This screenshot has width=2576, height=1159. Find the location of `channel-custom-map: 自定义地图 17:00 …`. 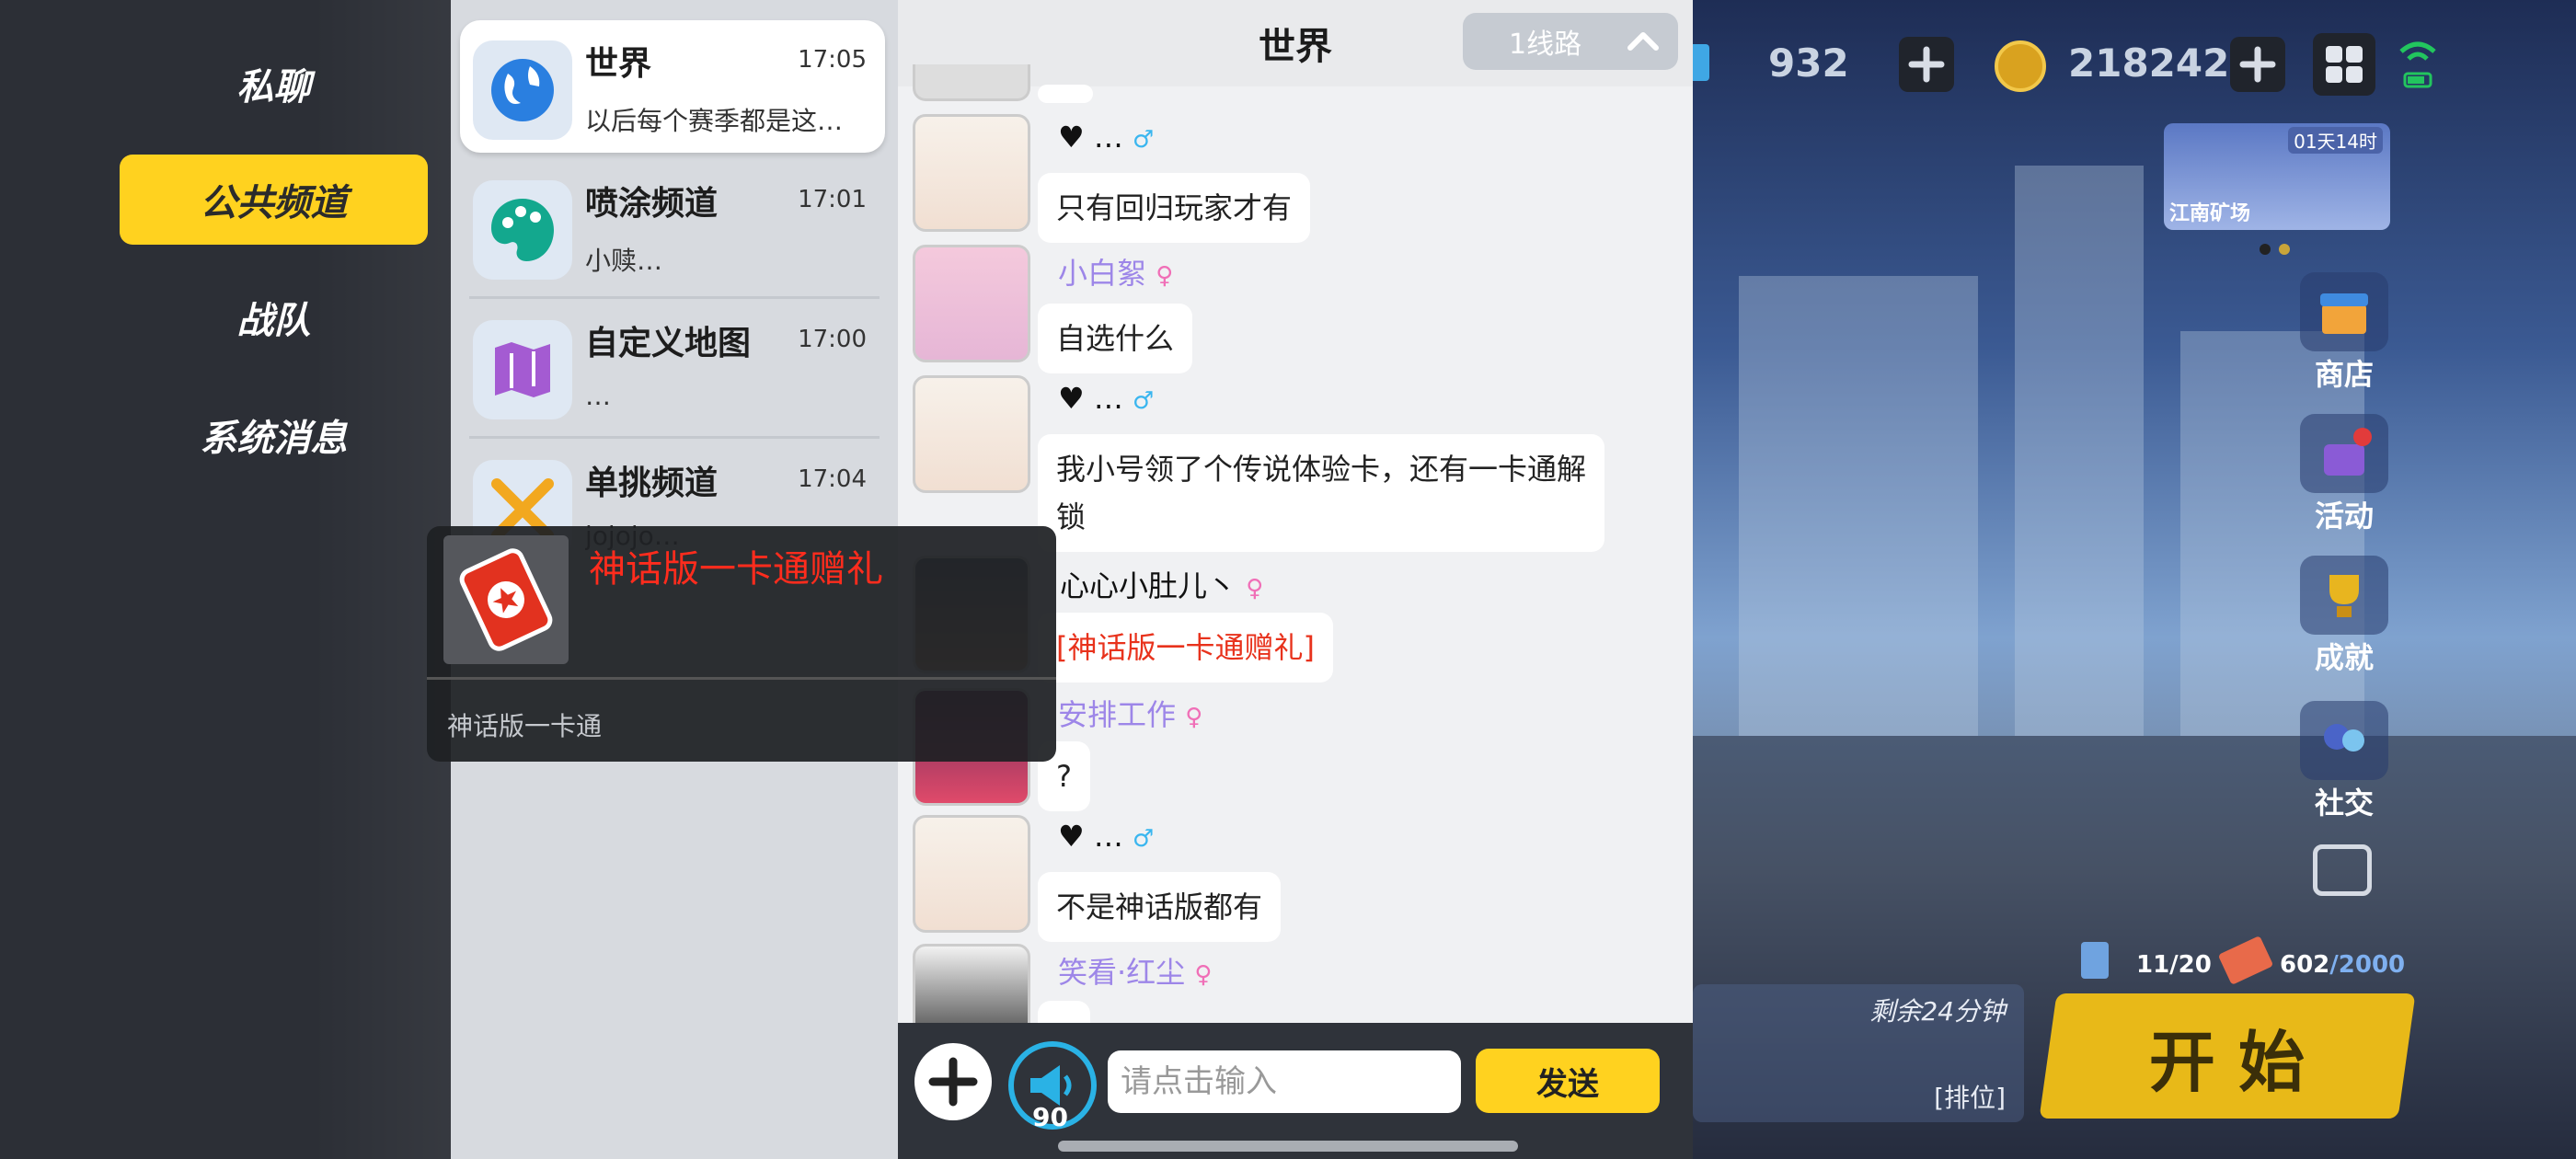

channel-custom-map: 自定义地图 17:00 … is located at coordinates (672, 366).